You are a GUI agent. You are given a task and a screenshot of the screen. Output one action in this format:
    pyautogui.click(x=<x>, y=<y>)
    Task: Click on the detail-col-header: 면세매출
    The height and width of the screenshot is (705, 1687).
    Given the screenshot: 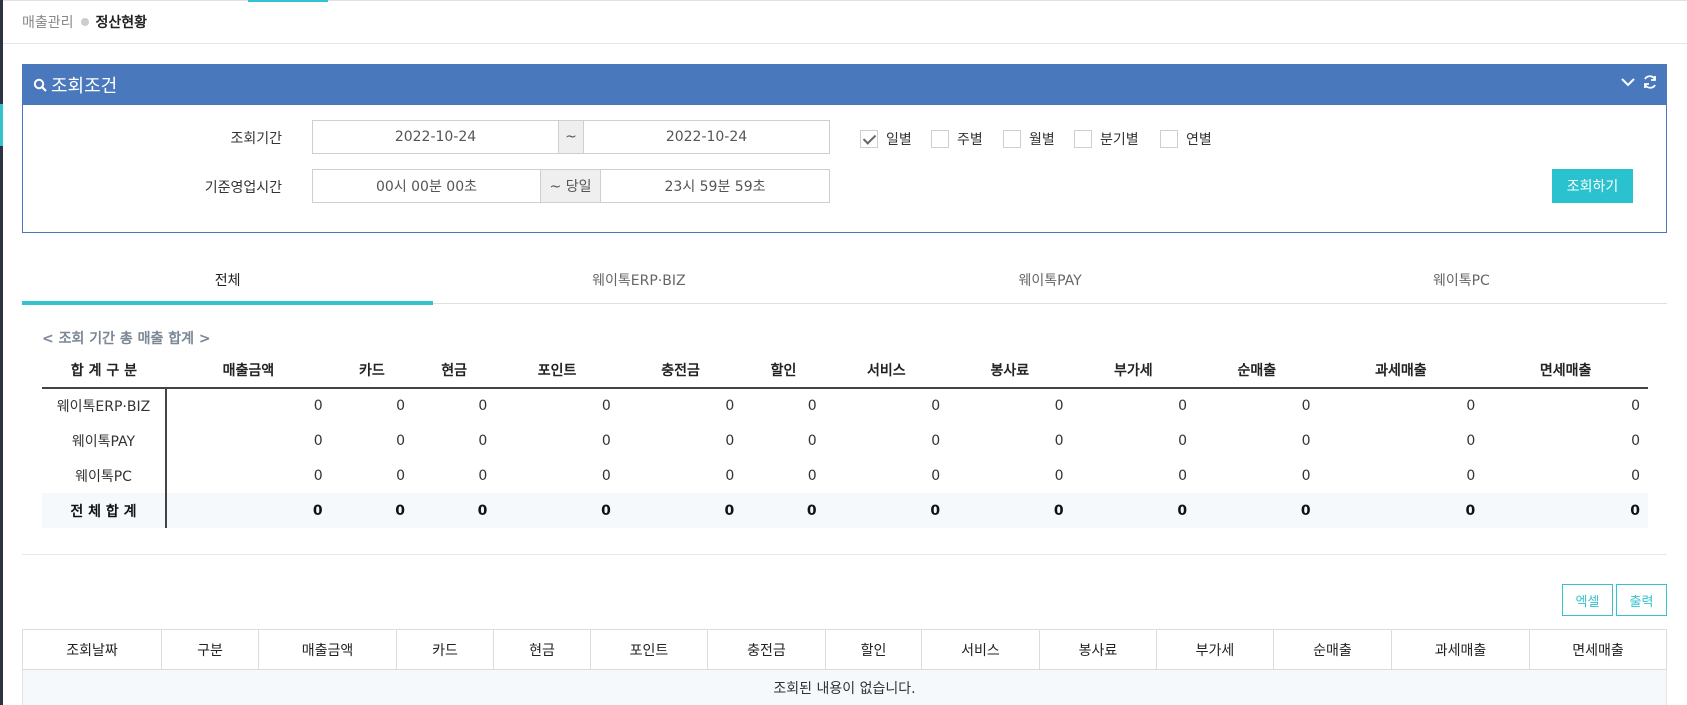 What is the action you would take?
    pyautogui.click(x=1598, y=649)
    